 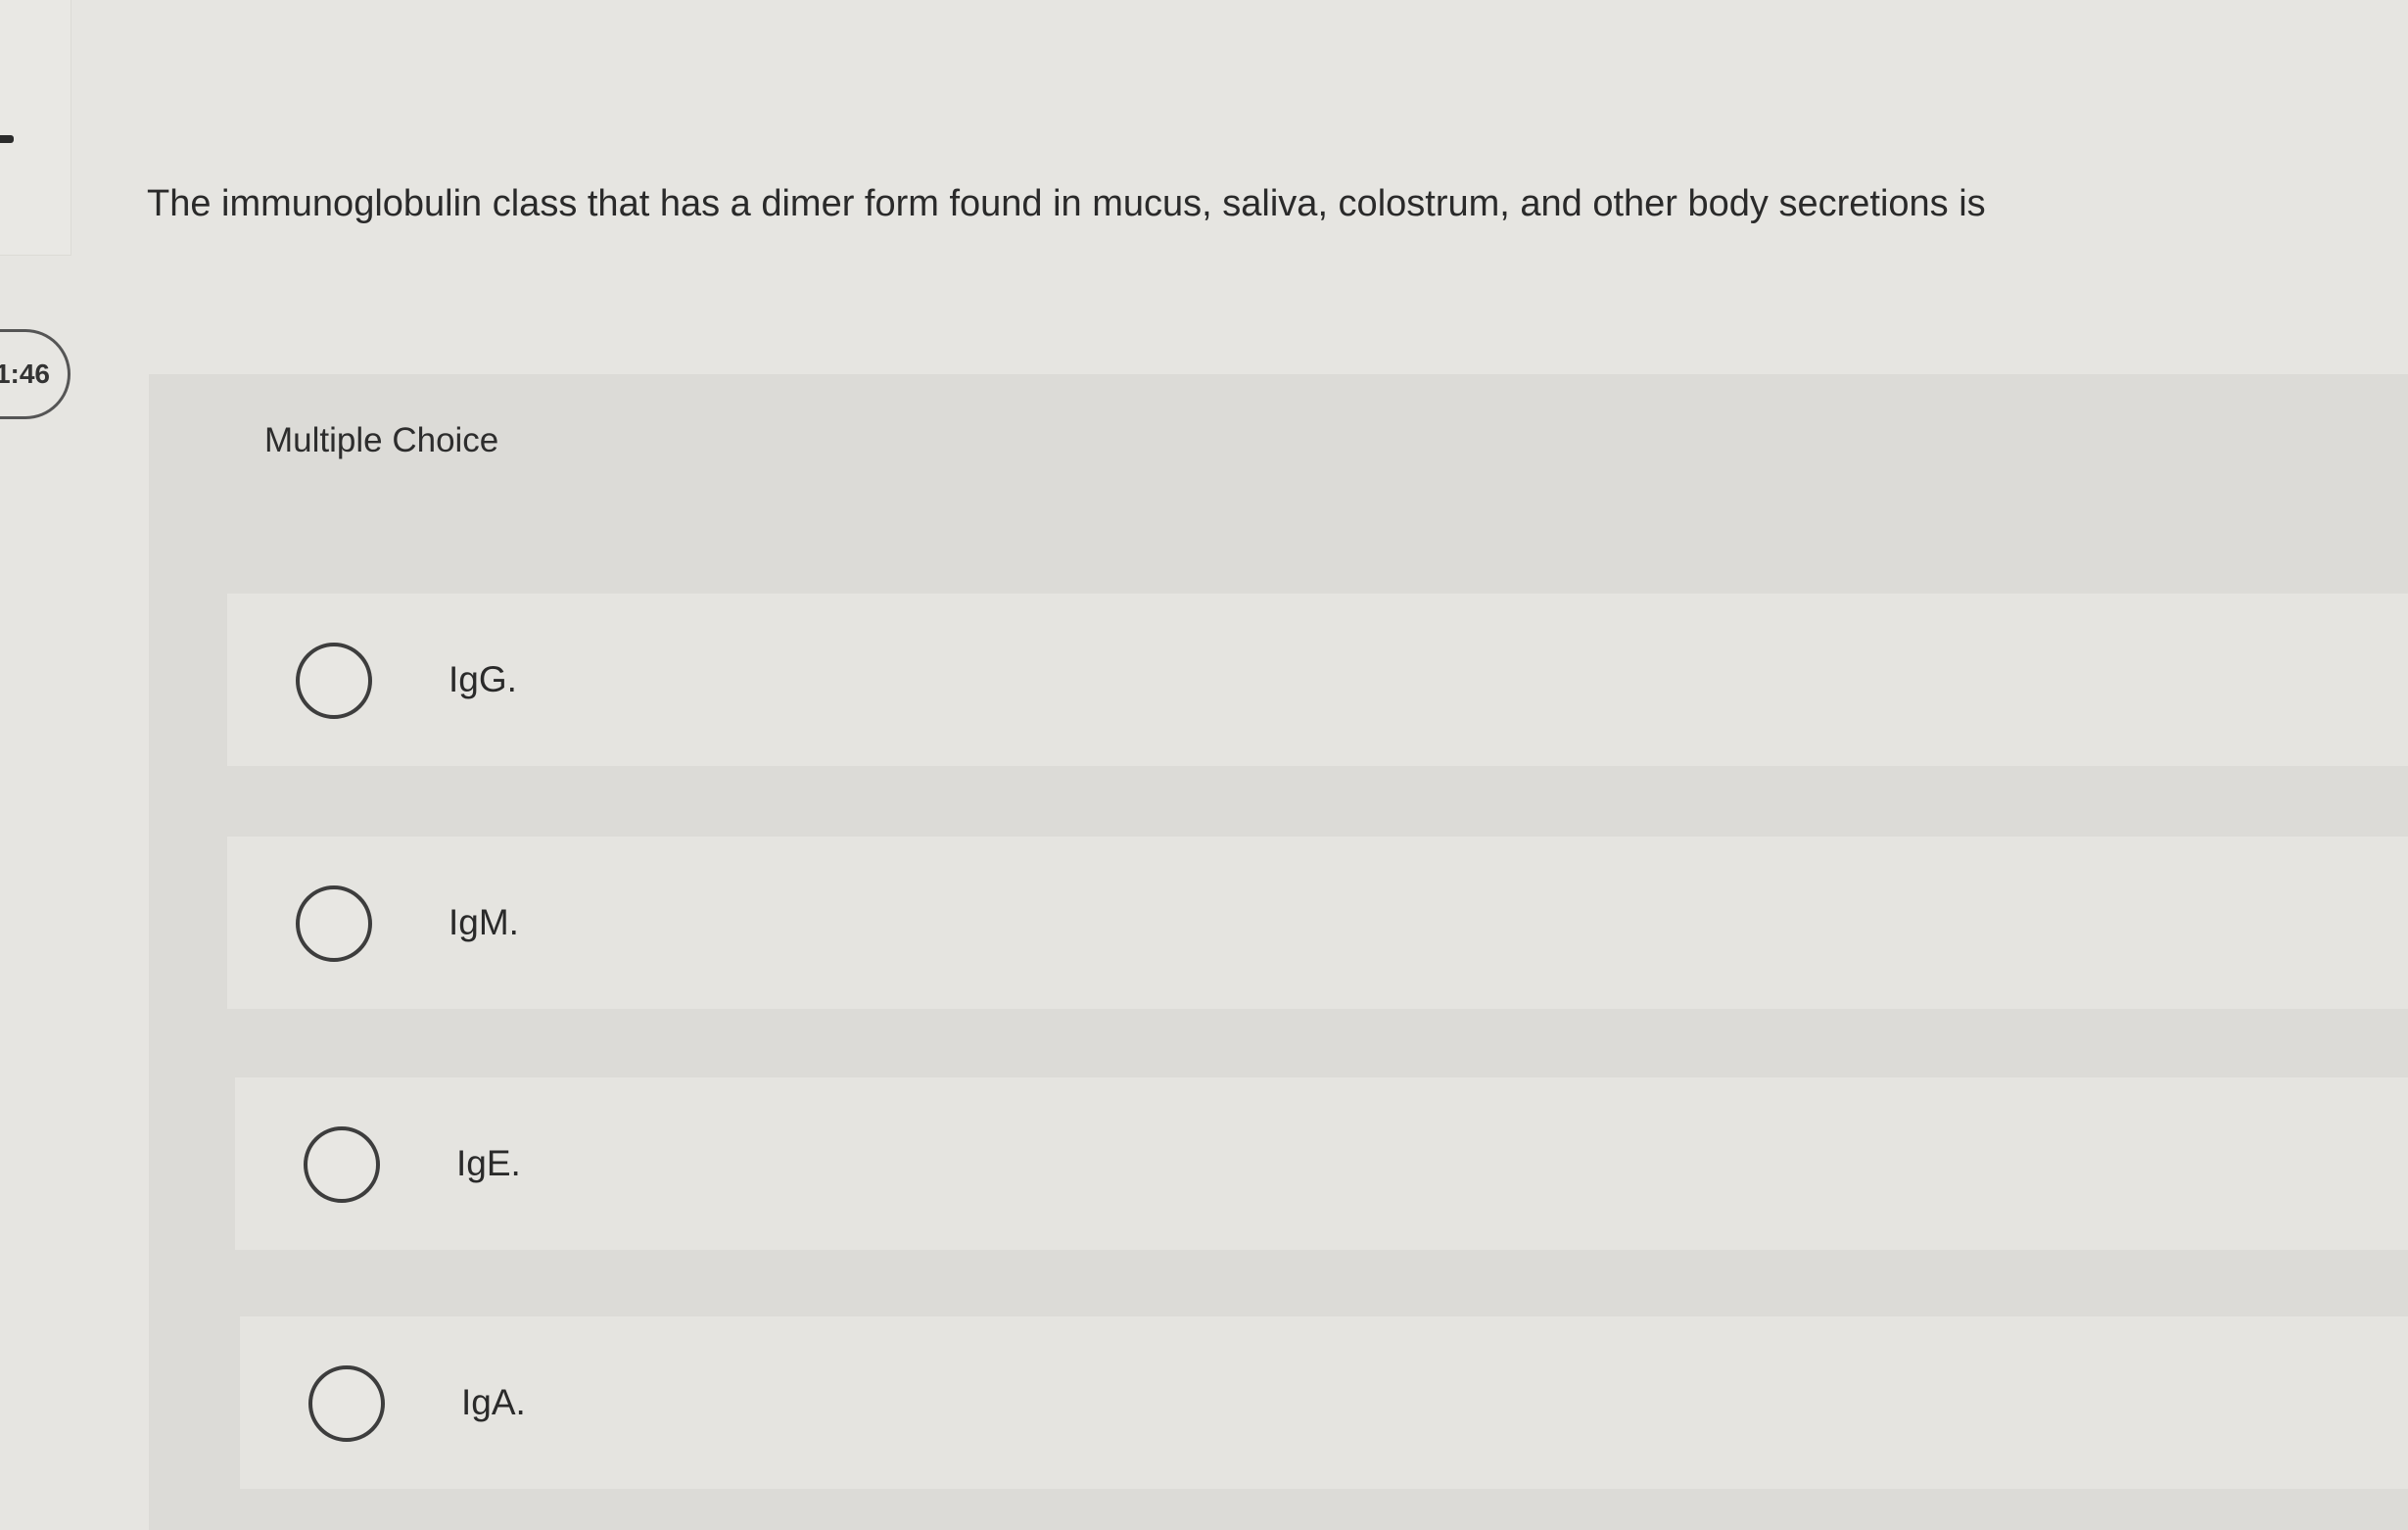 What do you see at coordinates (493, 1402) in the screenshot?
I see `choice-label: IgA.` at bounding box center [493, 1402].